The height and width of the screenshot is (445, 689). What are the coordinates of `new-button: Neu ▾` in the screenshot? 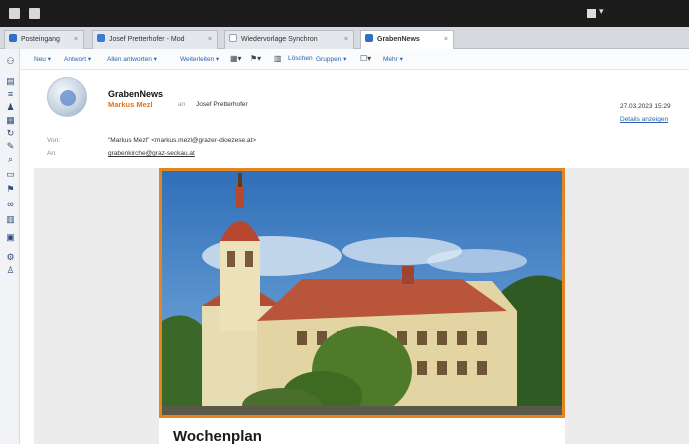 It's located at (42, 59).